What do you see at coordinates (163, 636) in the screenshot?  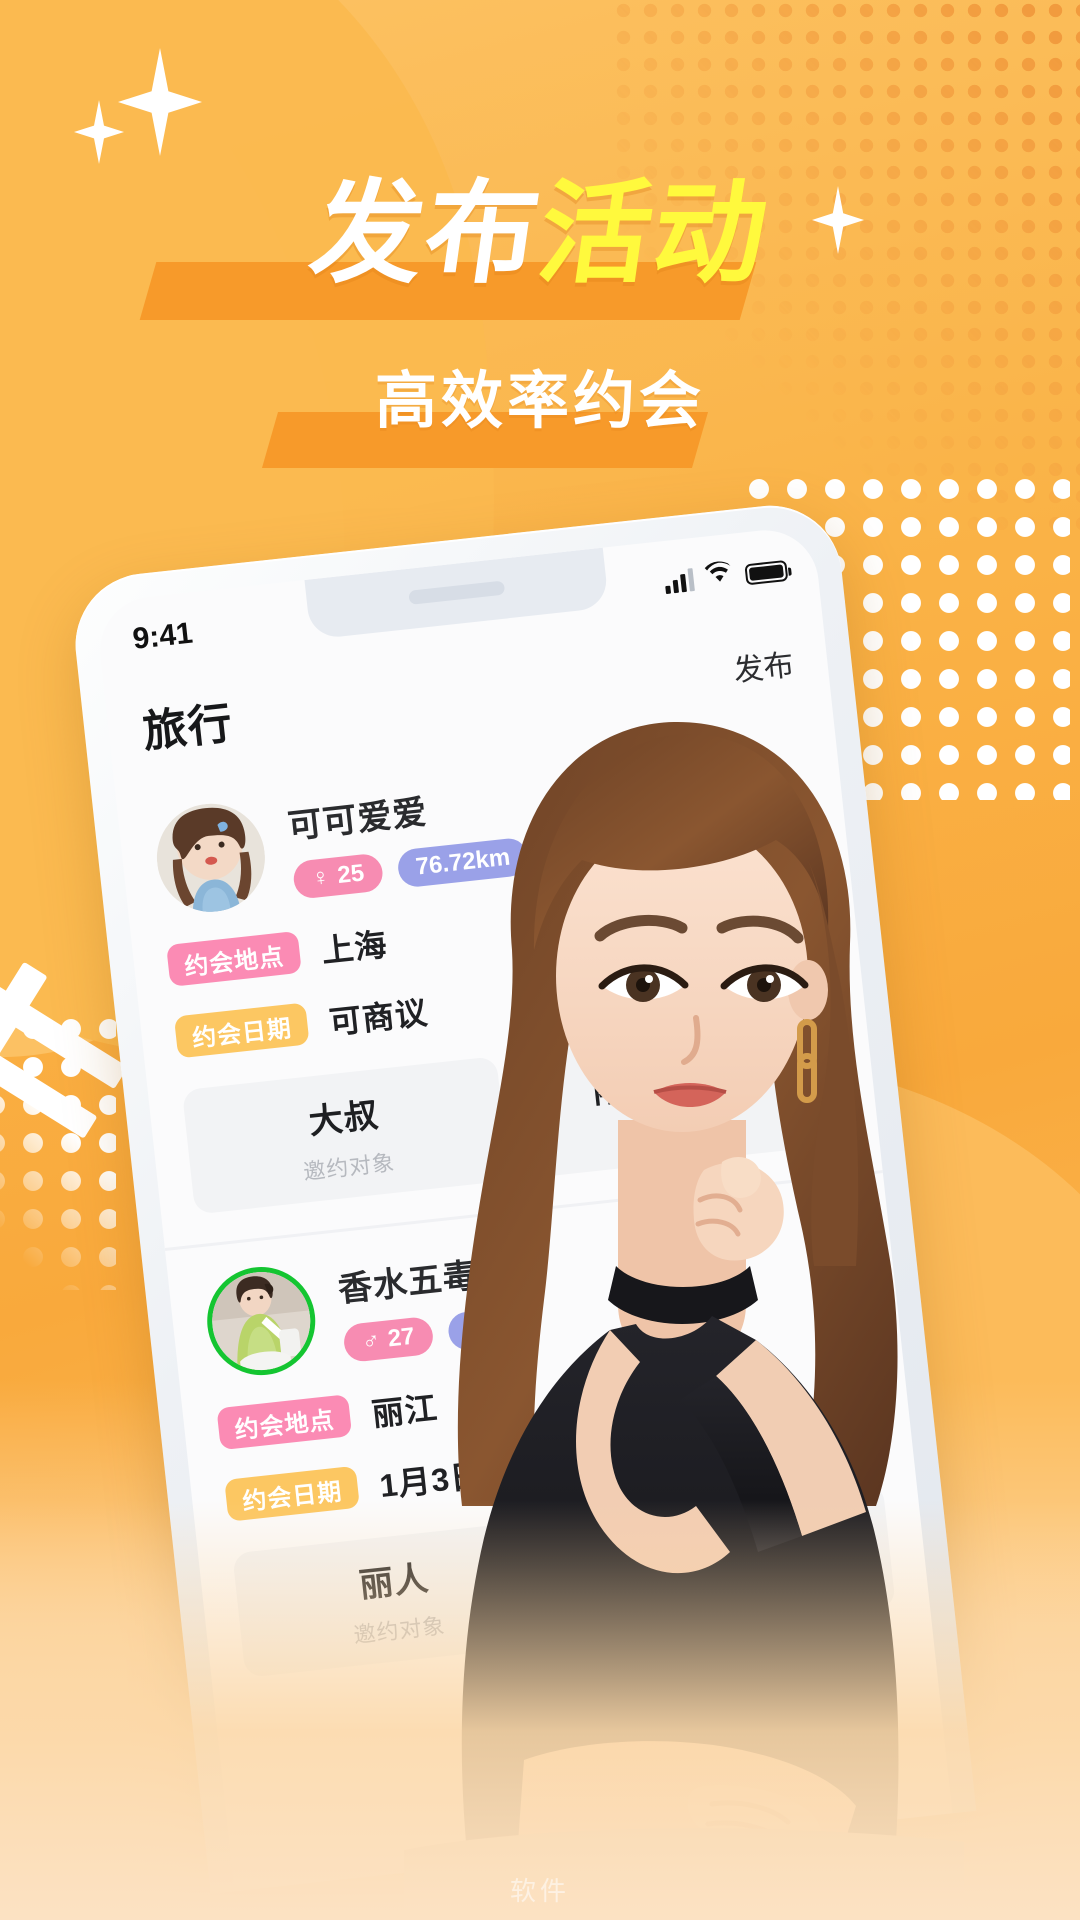 I see `status-time: 9:41` at bounding box center [163, 636].